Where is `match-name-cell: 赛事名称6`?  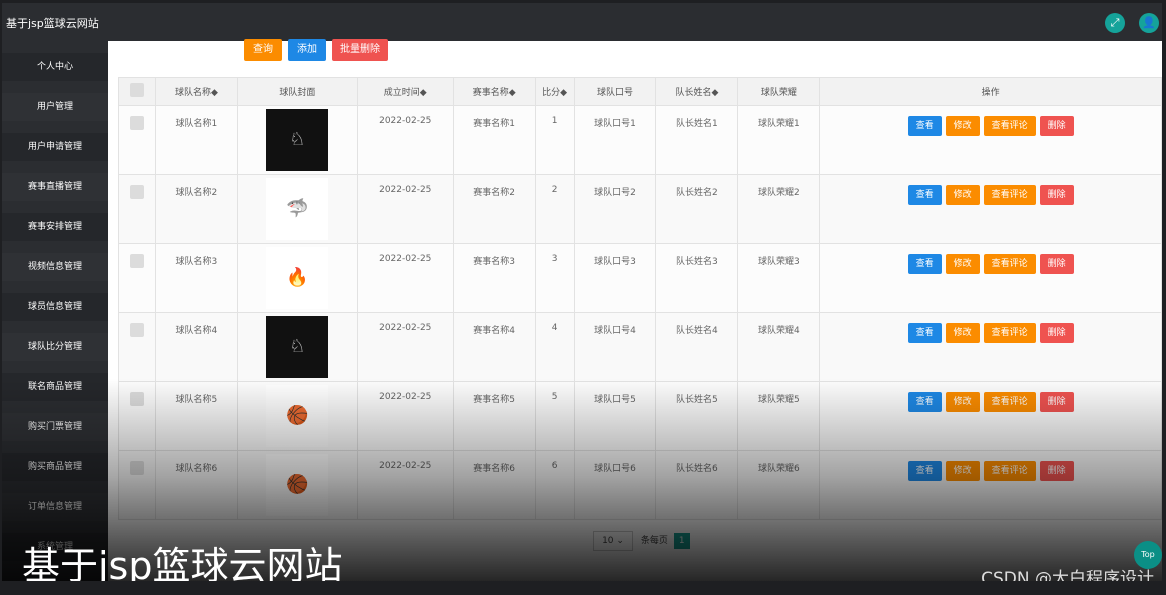 match-name-cell: 赛事名称6 is located at coordinates (494, 485).